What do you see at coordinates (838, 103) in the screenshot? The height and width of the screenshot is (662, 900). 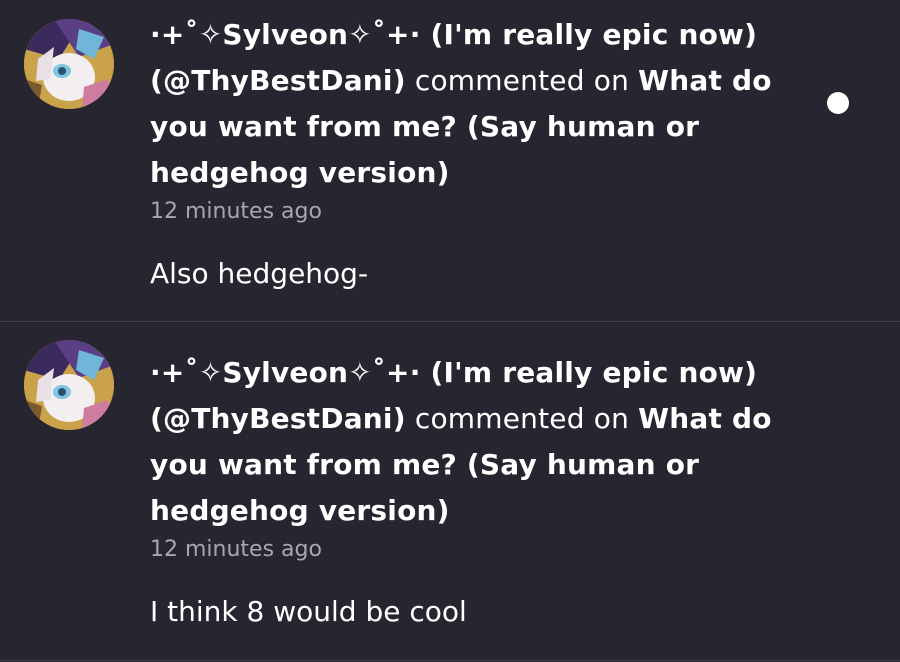 I see `unread-dot-icon` at bounding box center [838, 103].